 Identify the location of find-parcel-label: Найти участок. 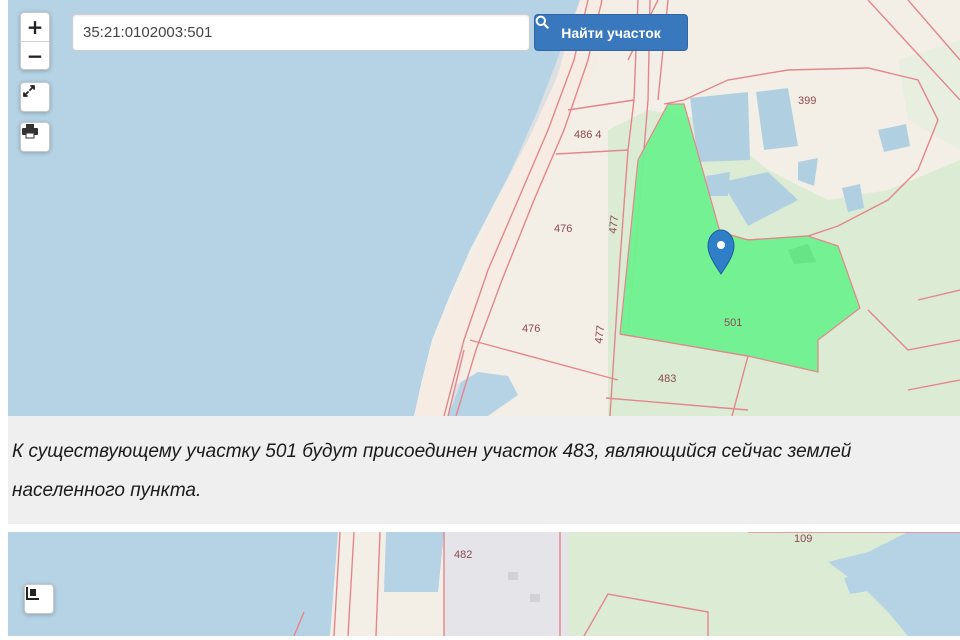
(611, 32).